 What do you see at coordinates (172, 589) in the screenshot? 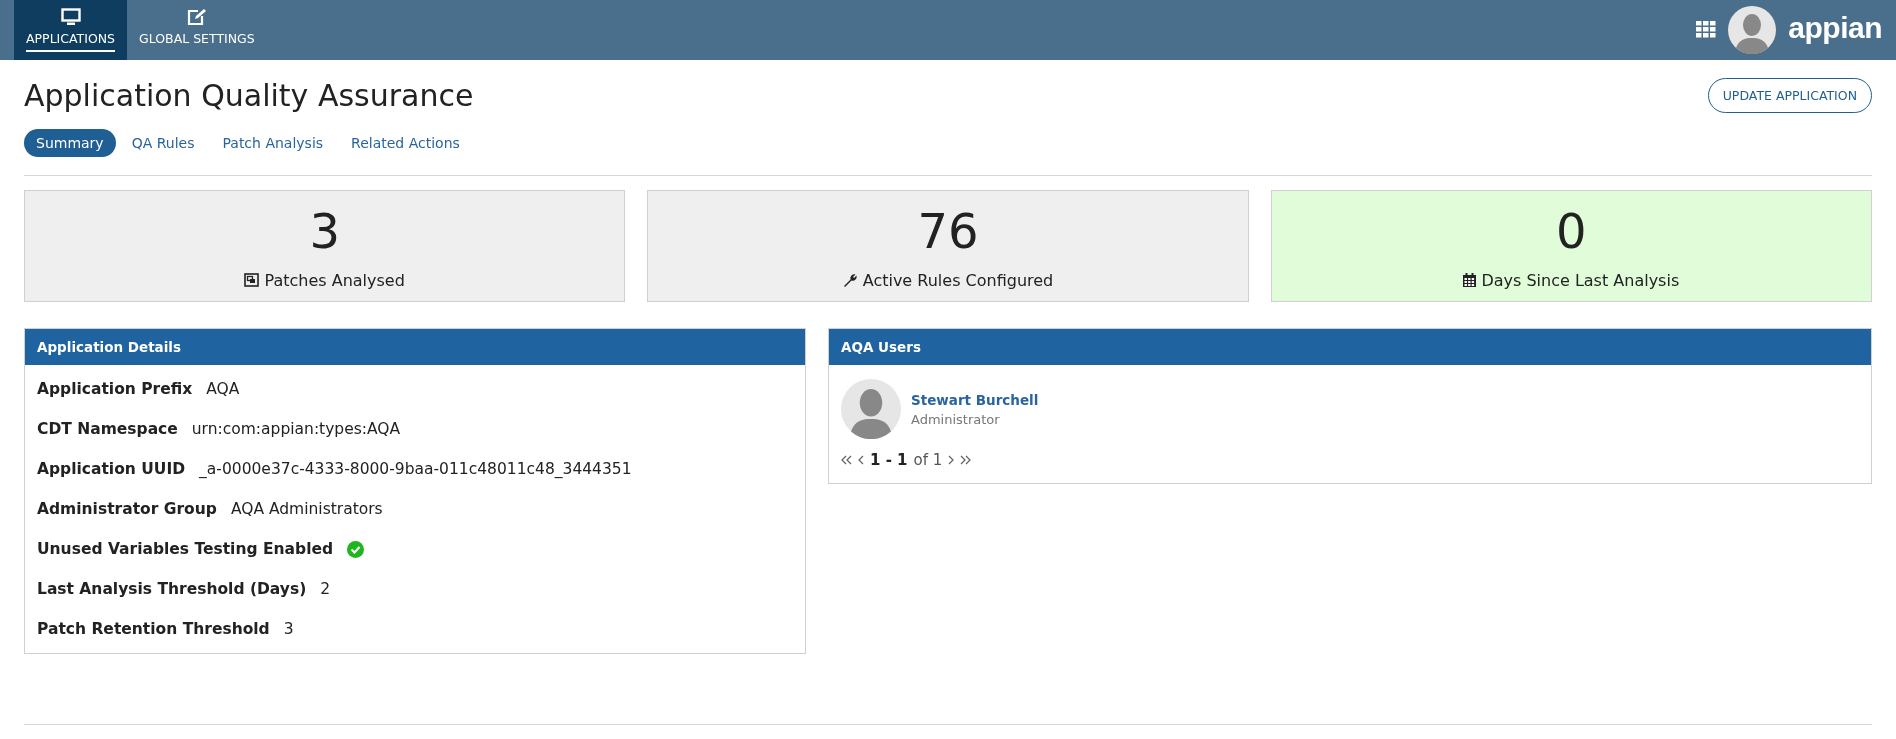
I see `field-label: Last Analysis Threshold (Days)` at bounding box center [172, 589].